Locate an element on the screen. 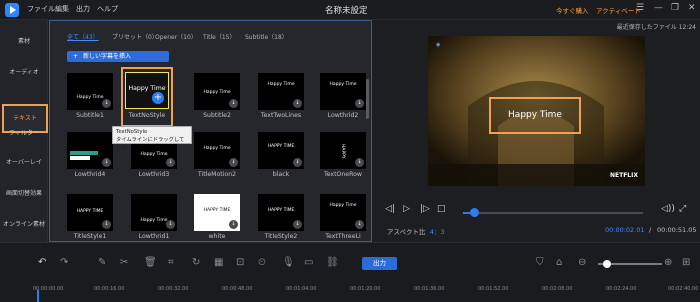  volume-icon: ◁)) is located at coordinates (668, 209).